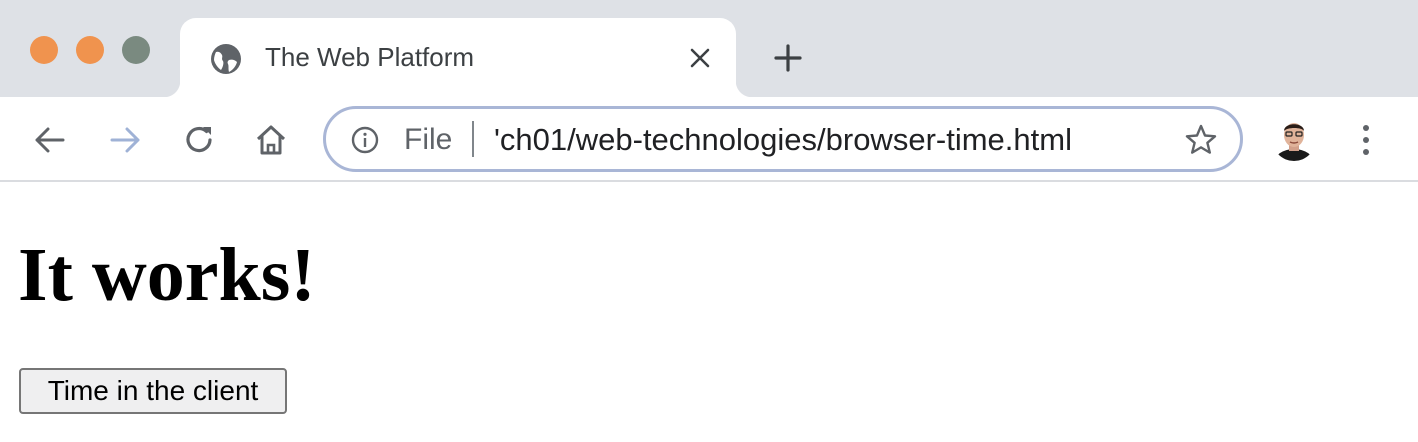  What do you see at coordinates (226, 59) in the screenshot?
I see `globe-icon` at bounding box center [226, 59].